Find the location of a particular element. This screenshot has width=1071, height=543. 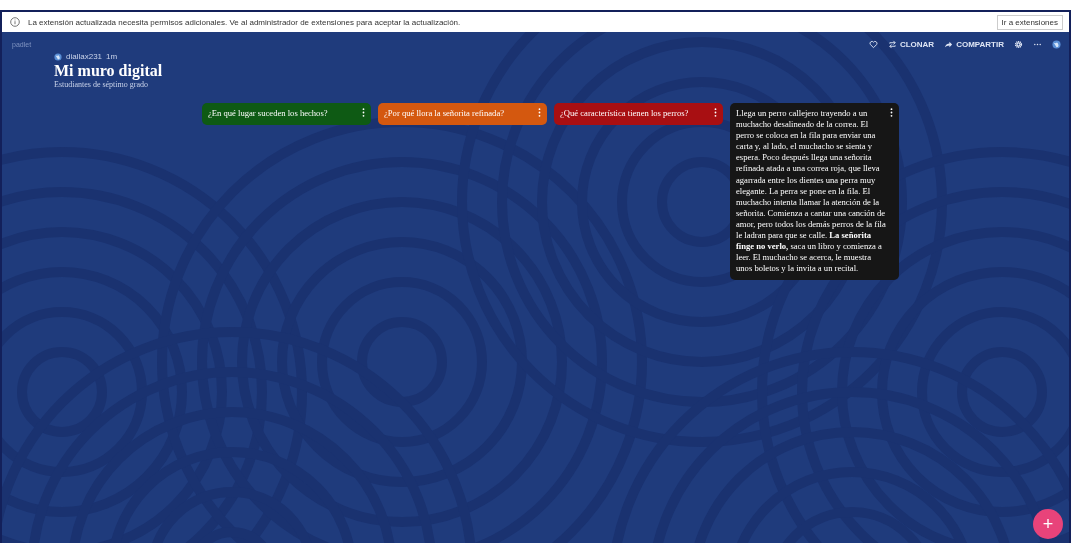

post-text: ¿En qué lugar suceden los hechos? is located at coordinates (268, 114).